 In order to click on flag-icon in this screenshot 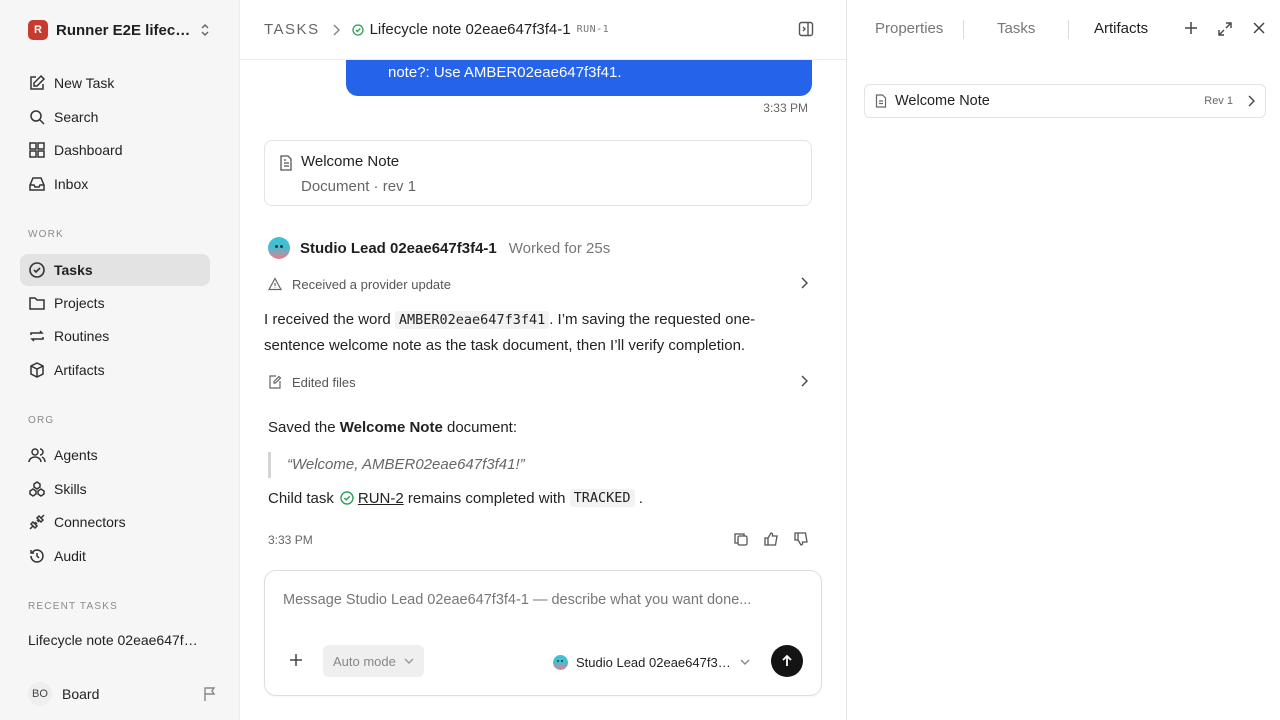, I will do `click(210, 694)`.